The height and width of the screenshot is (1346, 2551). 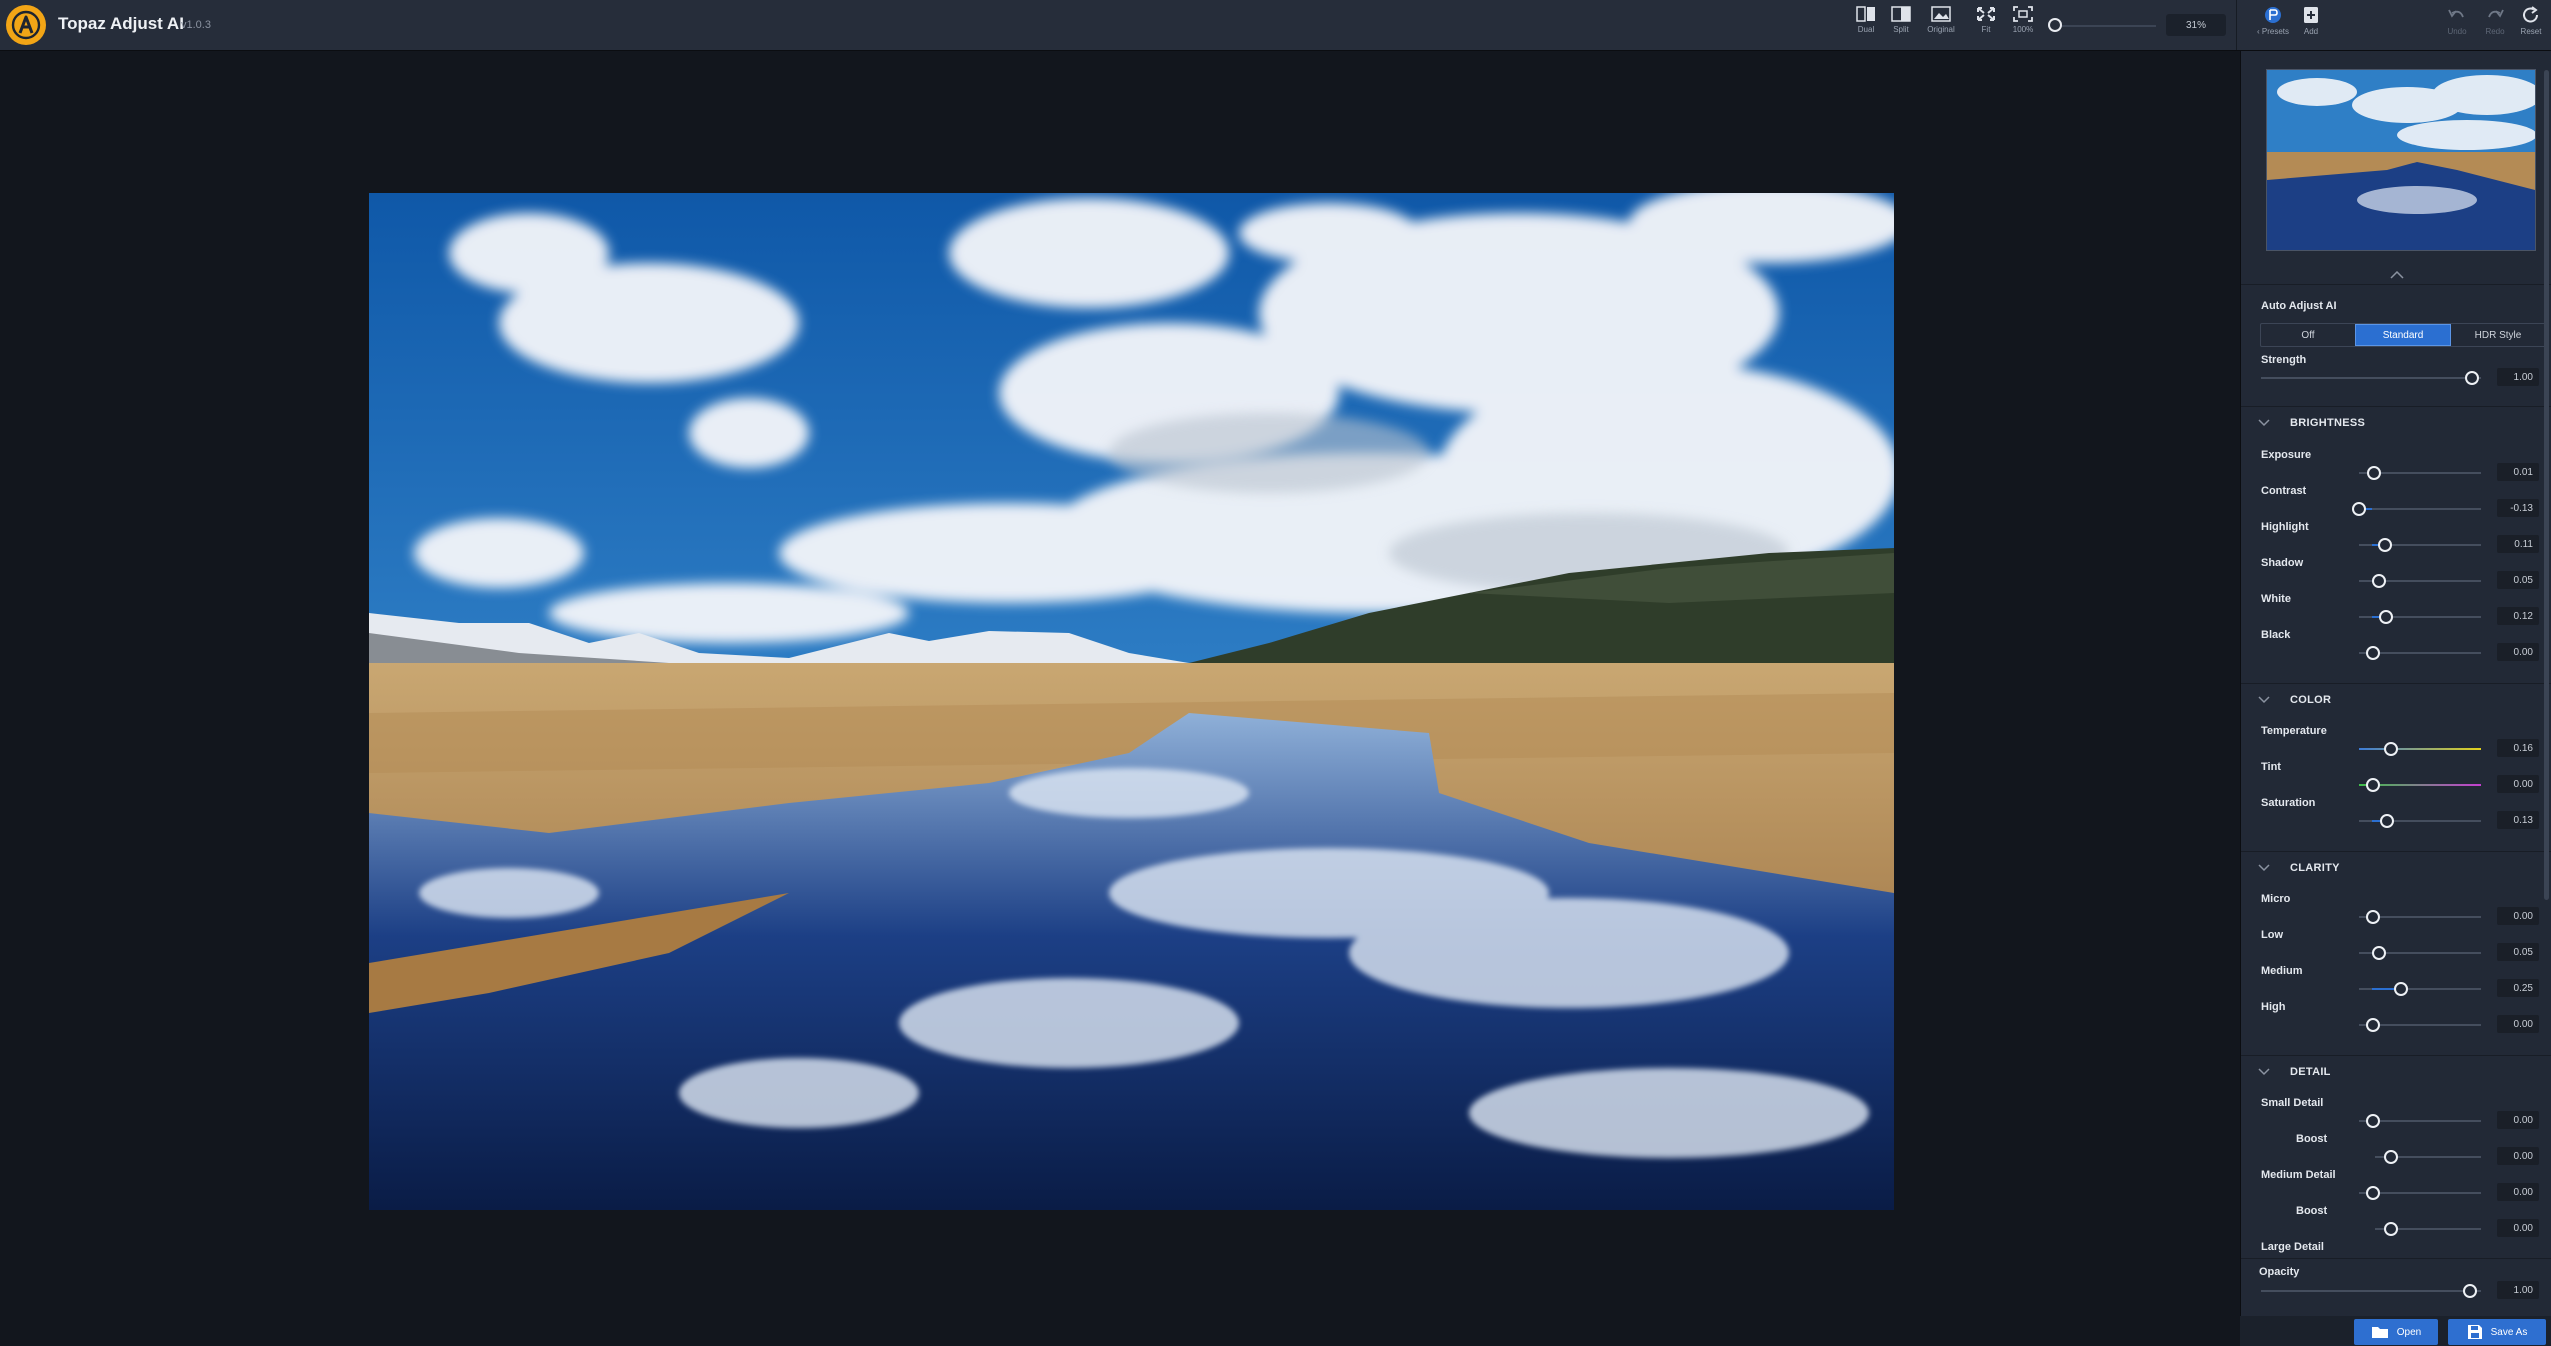 I want to click on split-view-button: Split, so click(x=1901, y=25).